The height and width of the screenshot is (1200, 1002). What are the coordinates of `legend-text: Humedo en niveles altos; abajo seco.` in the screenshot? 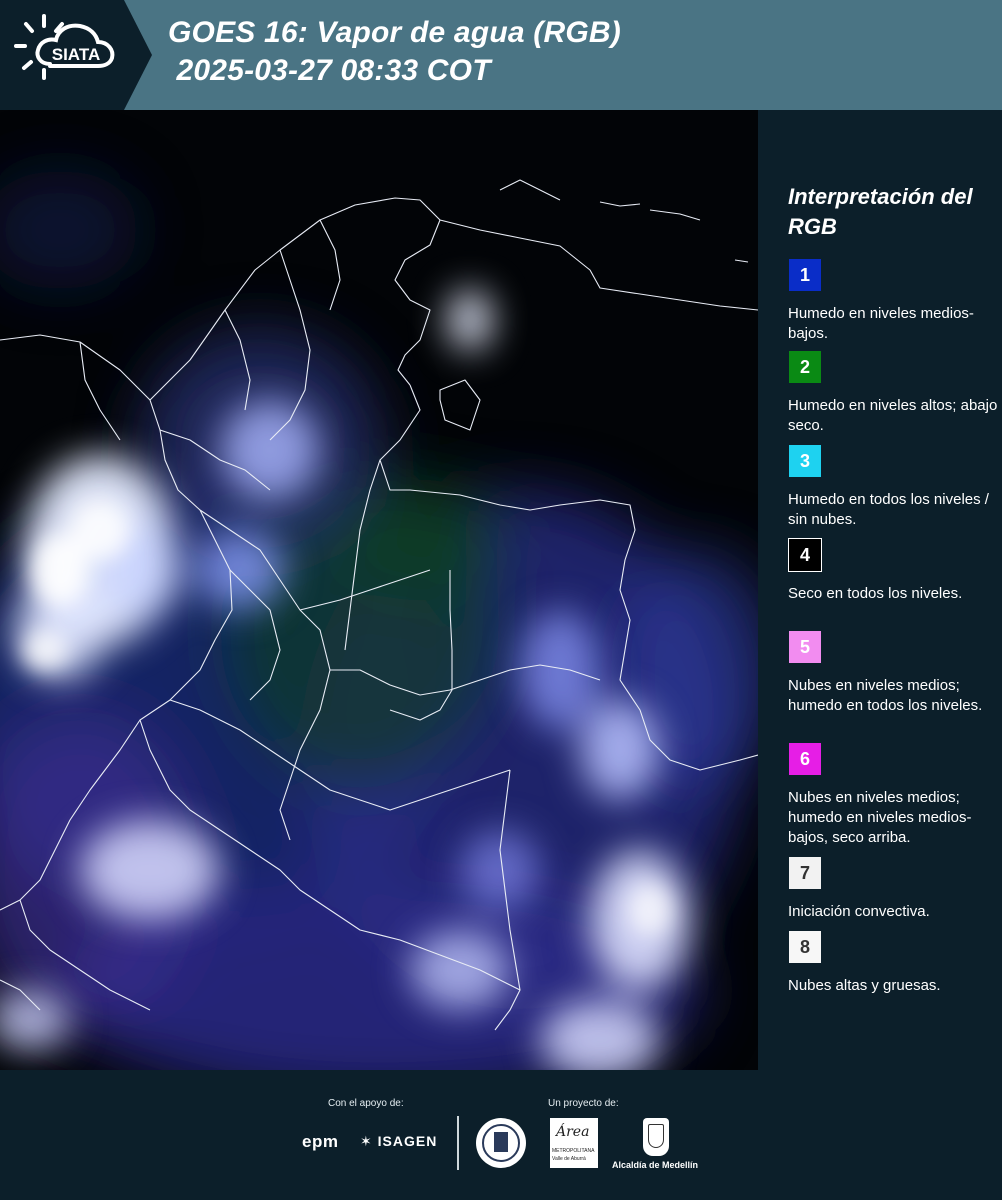 It's located at (893, 415).